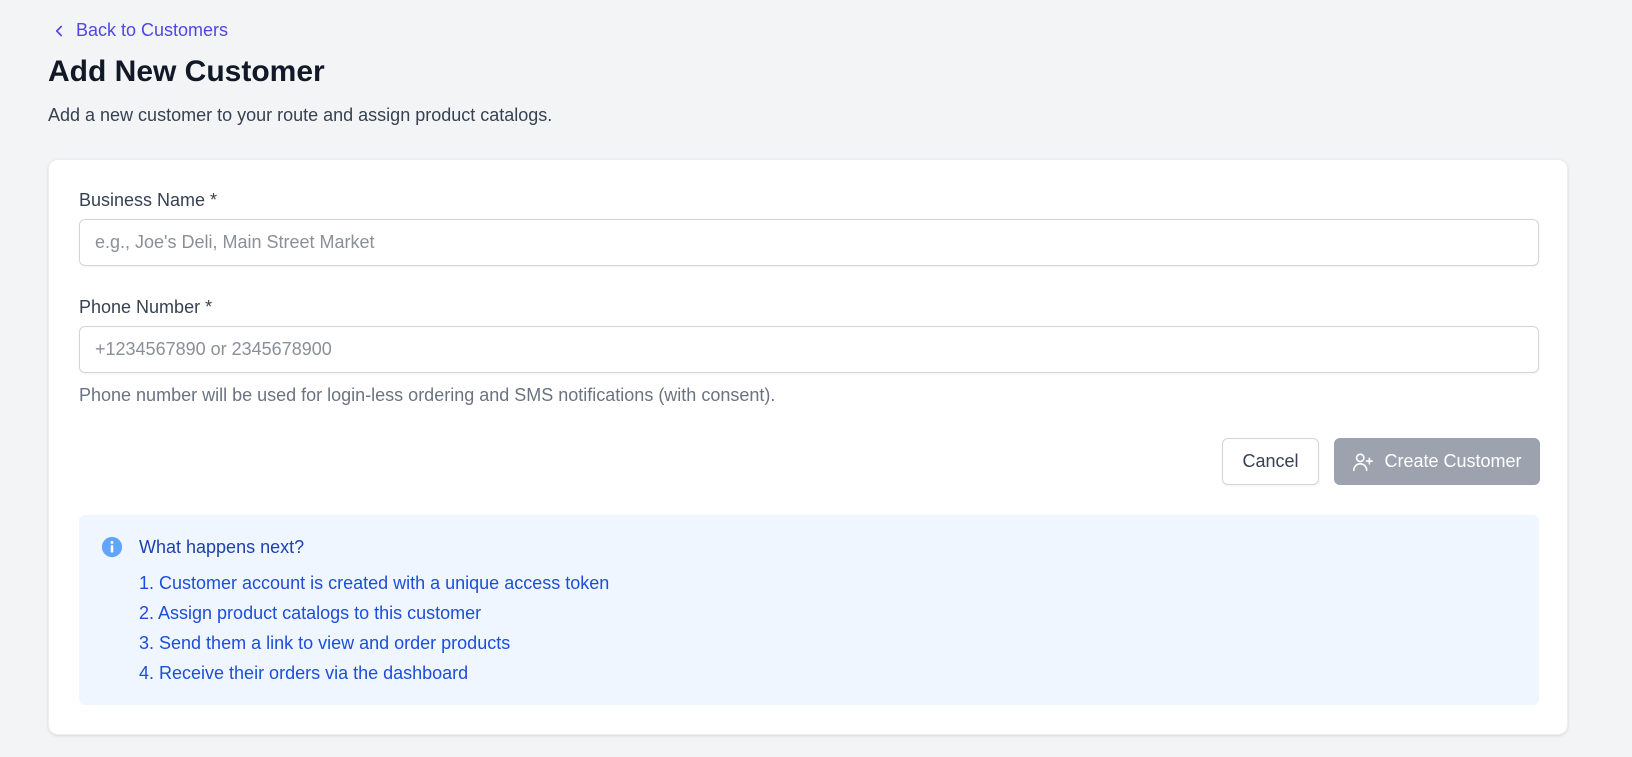 The width and height of the screenshot is (1632, 757). I want to click on cancel-button-label: Cancel, so click(1270, 461).